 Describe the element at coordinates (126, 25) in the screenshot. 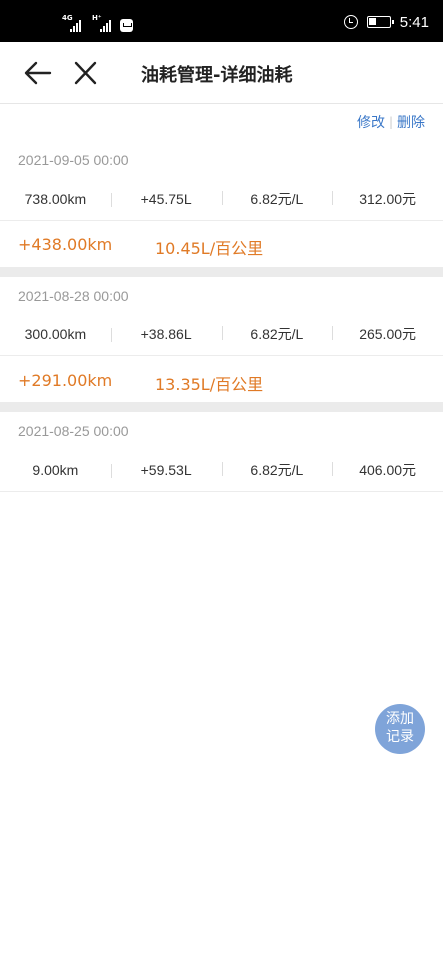

I see `message-icon` at that location.